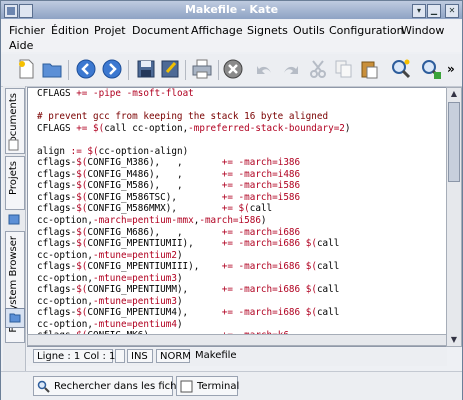 The height and width of the screenshot is (400, 463). What do you see at coordinates (267, 30) in the screenshot?
I see `menu-signets: Signets` at bounding box center [267, 30].